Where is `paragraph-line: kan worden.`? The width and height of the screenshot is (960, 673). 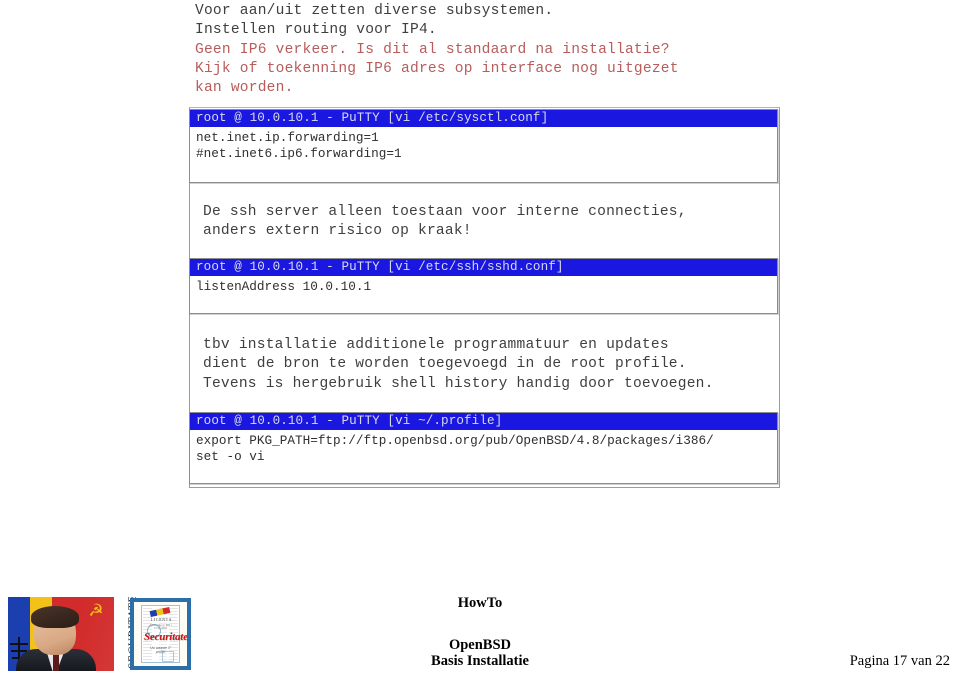 paragraph-line: kan worden. is located at coordinates (244, 88).